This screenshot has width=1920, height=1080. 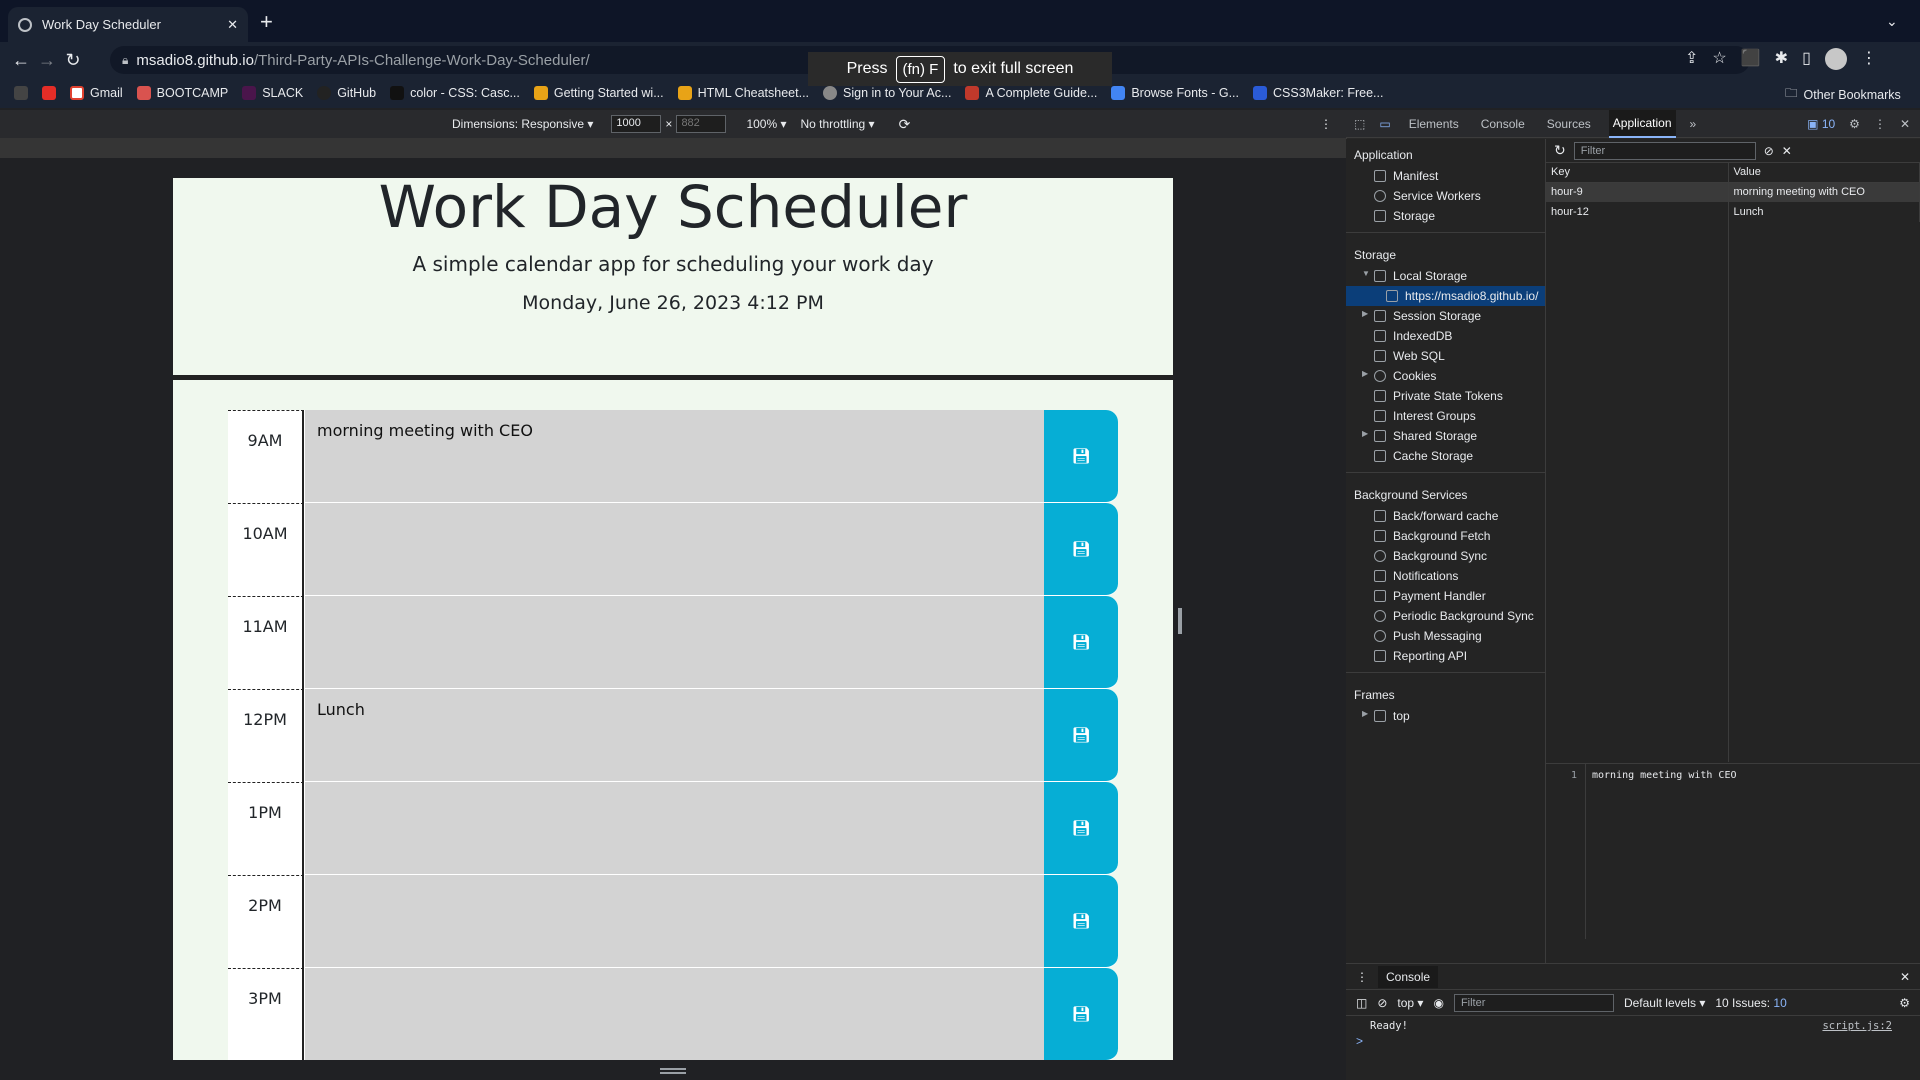 What do you see at coordinates (838, 124) in the screenshot?
I see `throttling-select: No throttling ▾` at bounding box center [838, 124].